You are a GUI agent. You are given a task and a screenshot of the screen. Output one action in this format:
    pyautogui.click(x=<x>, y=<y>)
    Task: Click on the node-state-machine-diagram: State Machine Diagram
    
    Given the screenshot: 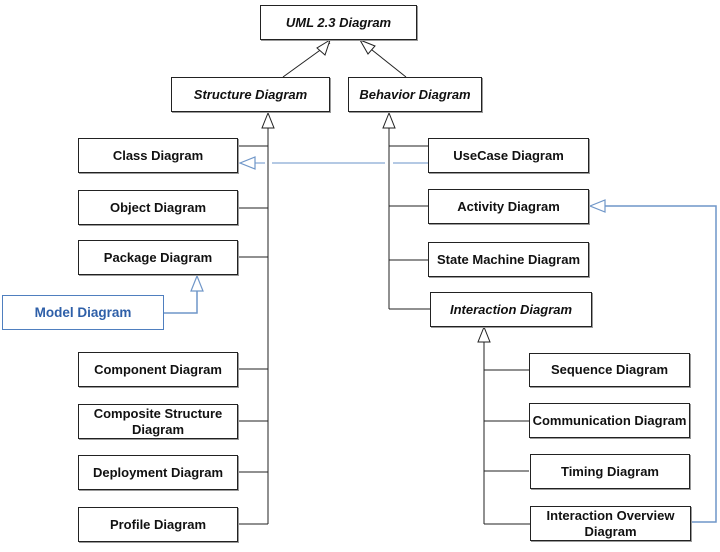 What is the action you would take?
    pyautogui.click(x=508, y=259)
    